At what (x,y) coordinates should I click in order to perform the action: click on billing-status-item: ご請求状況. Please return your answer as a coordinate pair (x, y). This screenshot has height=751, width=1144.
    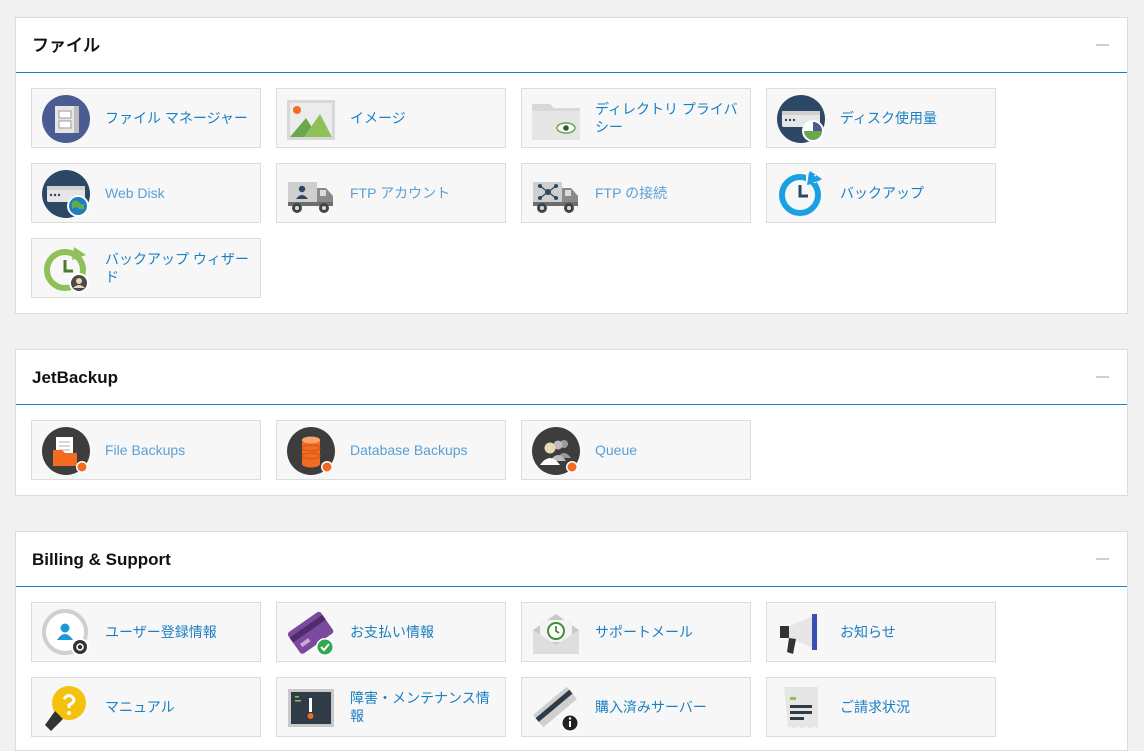
    Looking at the image, I should click on (881, 707).